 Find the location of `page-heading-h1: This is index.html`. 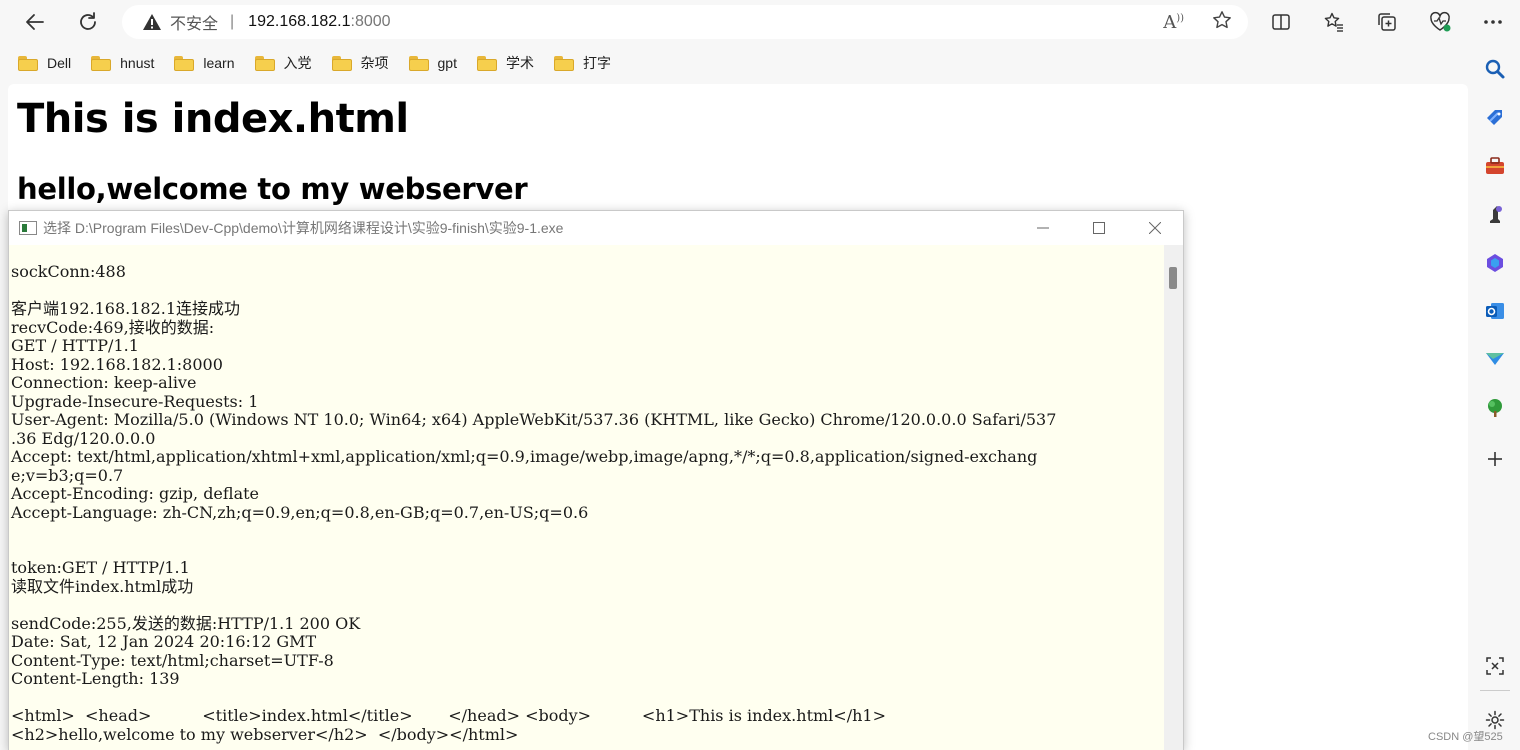

page-heading-h1: This is index.html is located at coordinates (213, 119).